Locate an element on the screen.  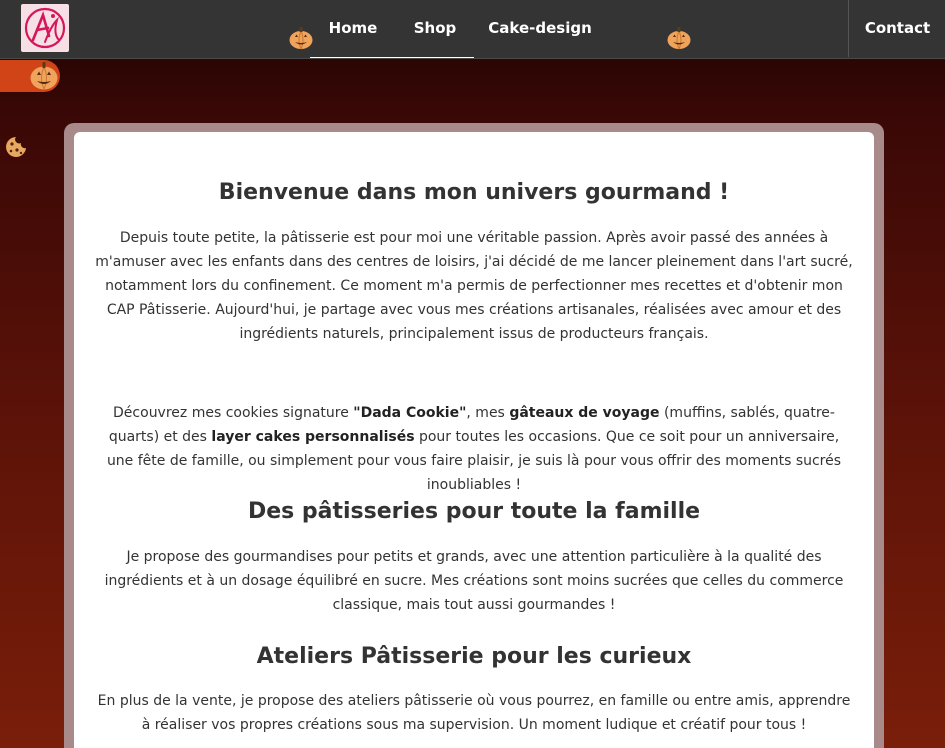
nav-cake-design: Cake-design is located at coordinates (540, 28).